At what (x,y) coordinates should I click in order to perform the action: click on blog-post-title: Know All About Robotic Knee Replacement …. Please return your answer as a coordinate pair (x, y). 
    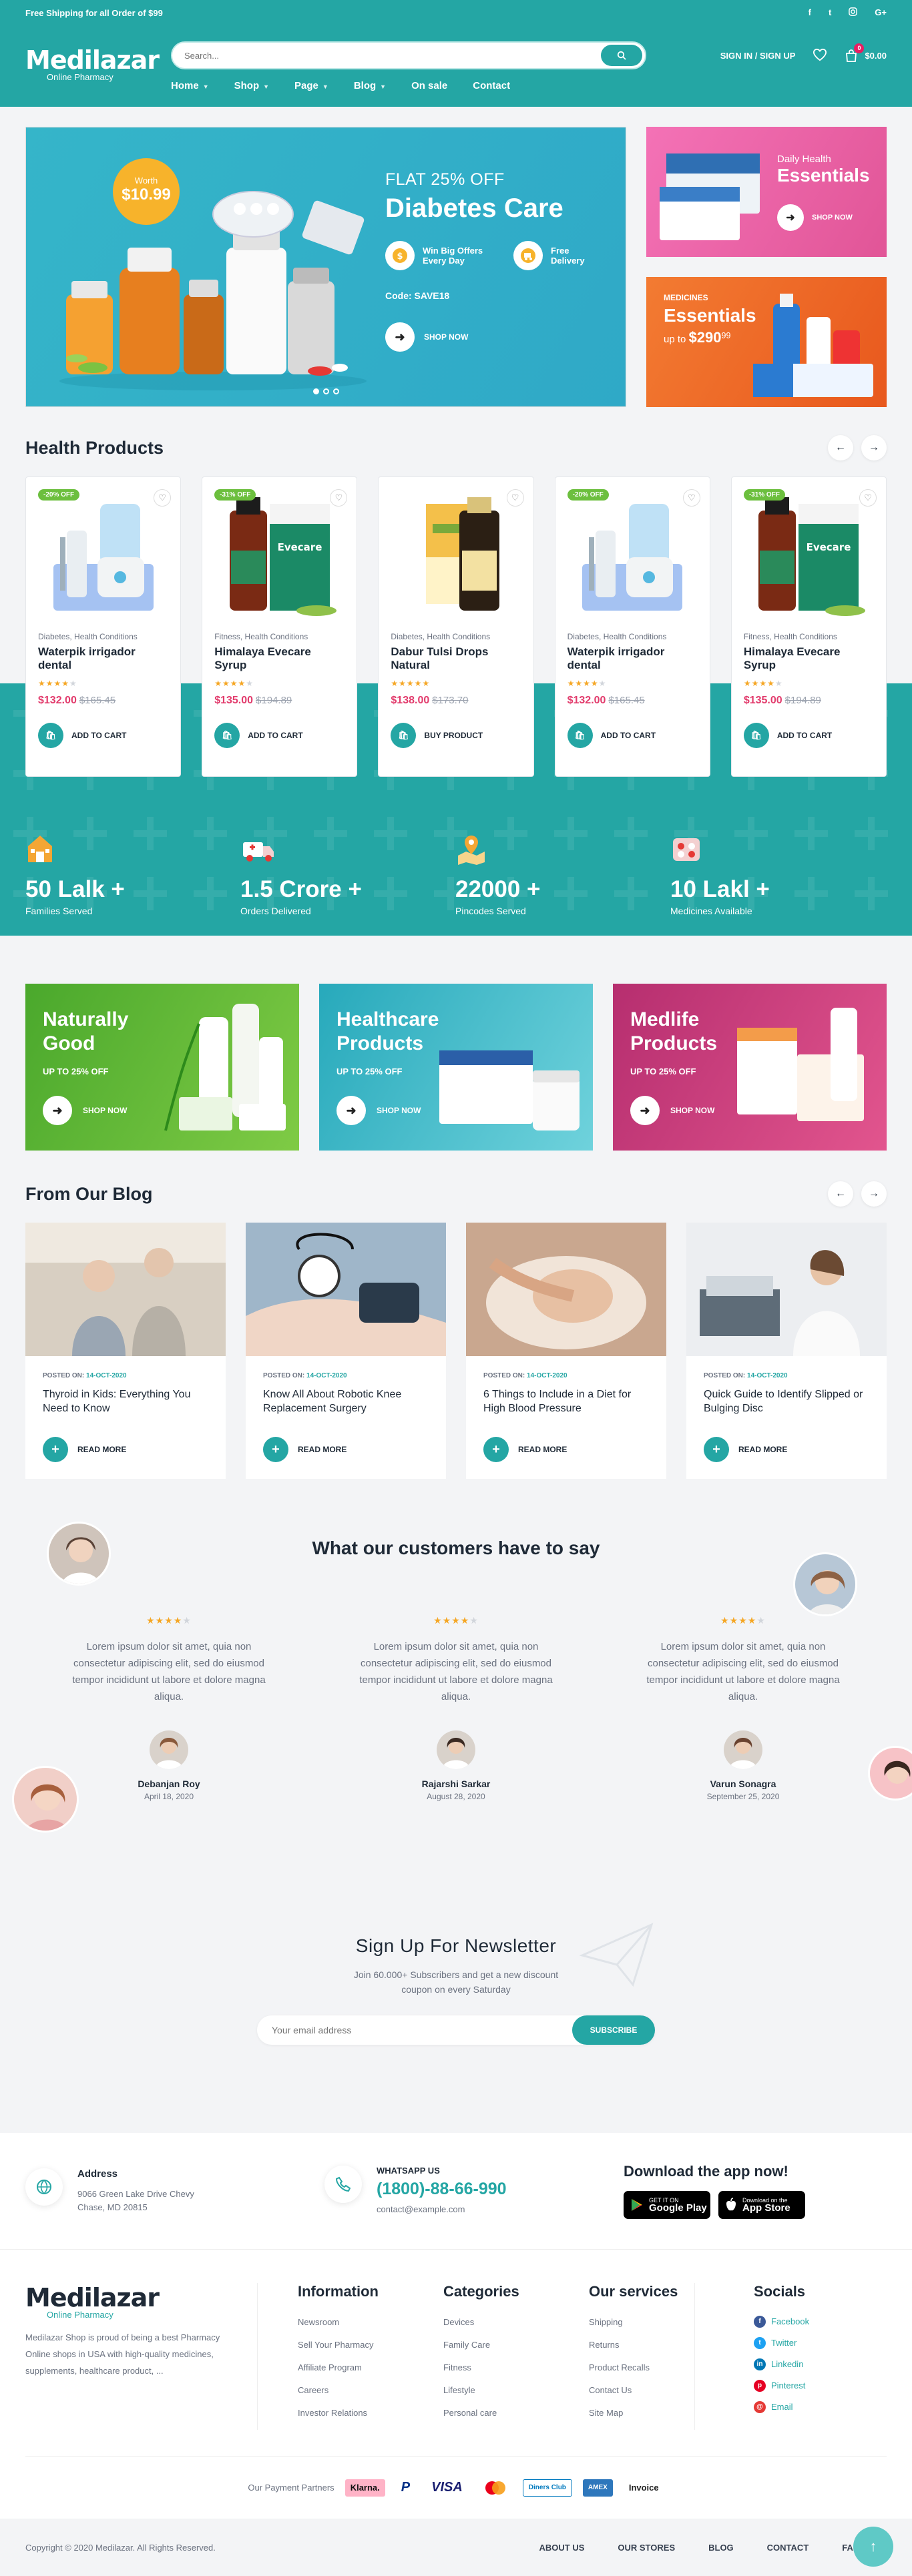
    Looking at the image, I should click on (346, 1401).